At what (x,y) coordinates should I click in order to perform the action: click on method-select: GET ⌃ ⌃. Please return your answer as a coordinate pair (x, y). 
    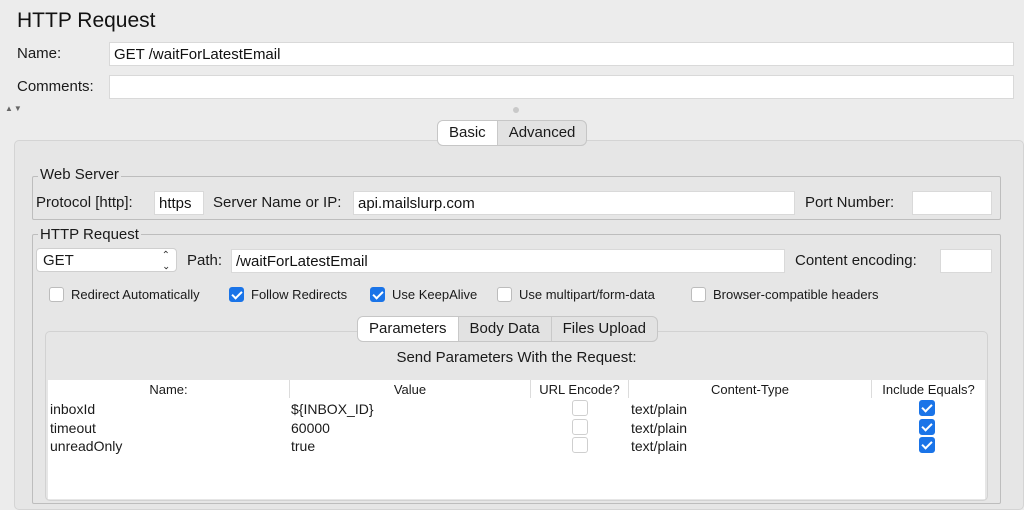
    Looking at the image, I should click on (106, 260).